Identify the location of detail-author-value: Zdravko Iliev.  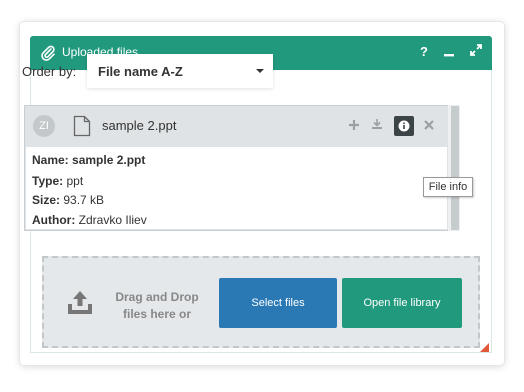
(112, 220).